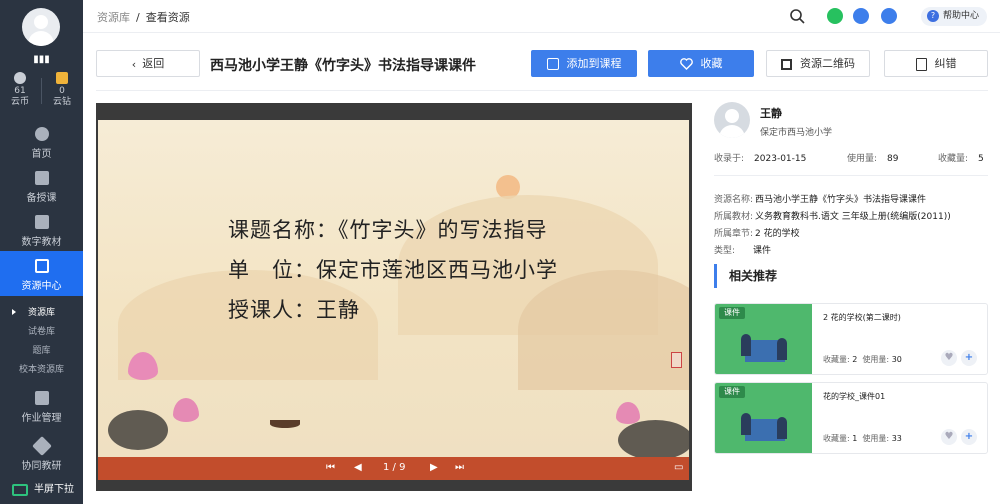  What do you see at coordinates (701, 63) in the screenshot?
I see `favorite-button: 收藏` at bounding box center [701, 63].